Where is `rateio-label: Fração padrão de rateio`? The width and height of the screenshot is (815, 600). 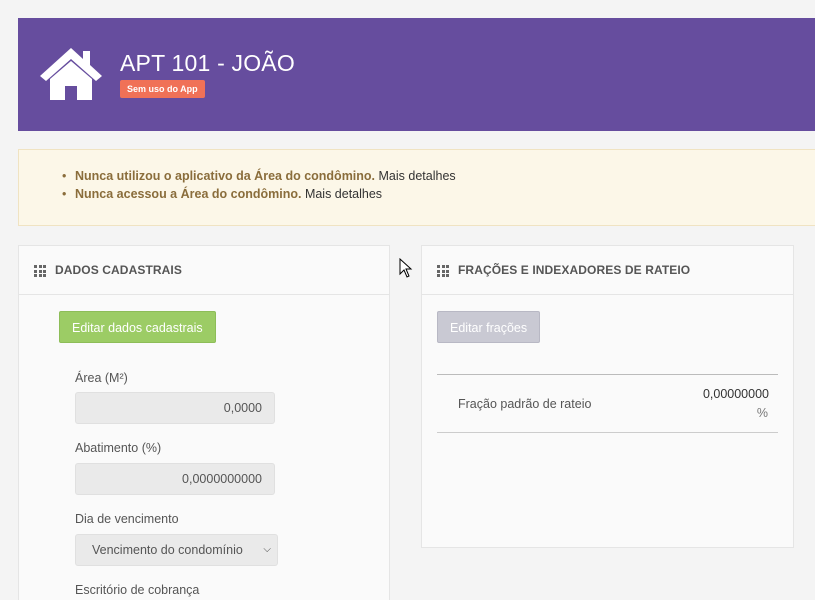
rateio-label: Fração padrão de rateio is located at coordinates (525, 404).